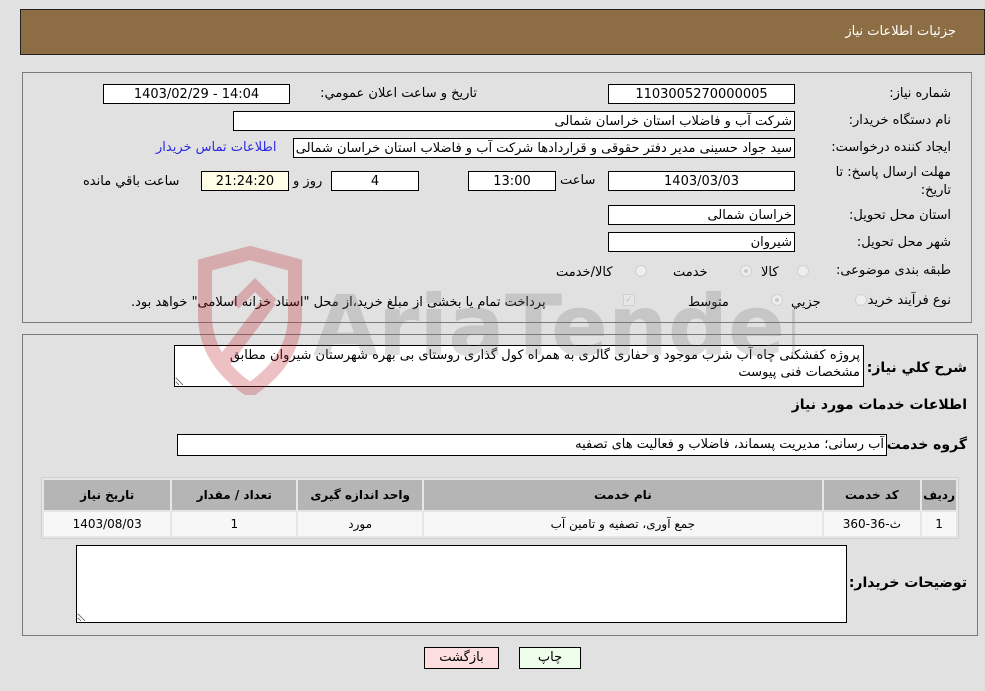 The height and width of the screenshot is (691, 985). I want to click on cell-quantity: 1, so click(234, 524).